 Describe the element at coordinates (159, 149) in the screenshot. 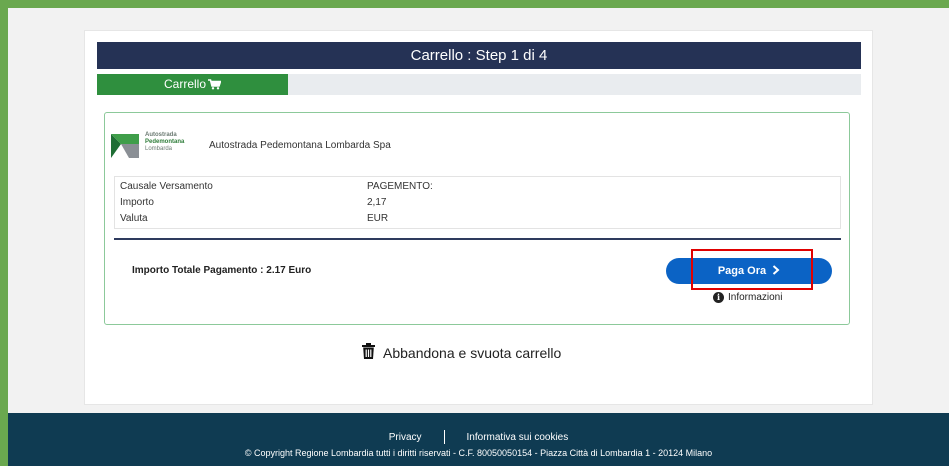

I see `logo-line-3: Lombarda` at that location.